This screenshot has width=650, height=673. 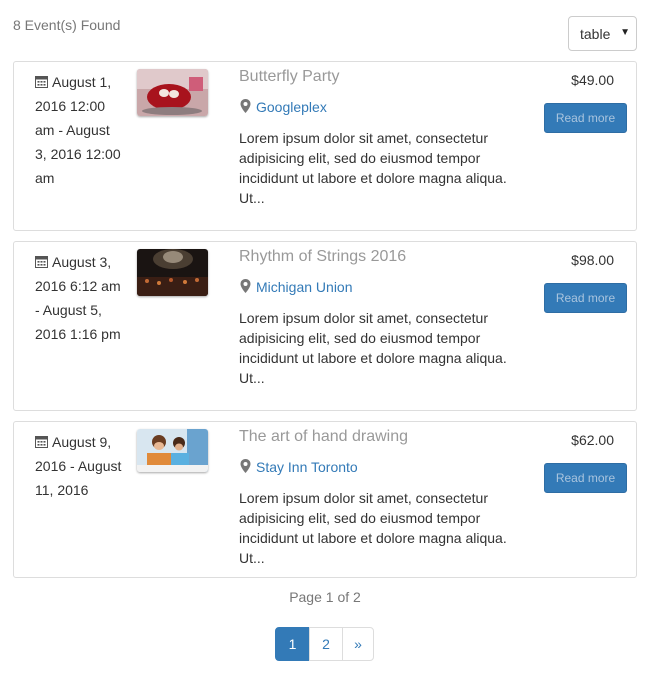 I want to click on event-location-link: Michigan Union, so click(x=304, y=287).